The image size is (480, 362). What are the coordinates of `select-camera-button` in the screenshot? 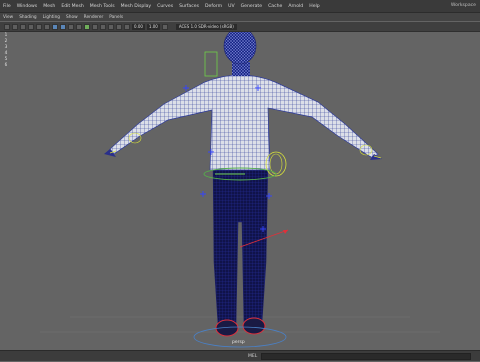 It's located at (7, 26).